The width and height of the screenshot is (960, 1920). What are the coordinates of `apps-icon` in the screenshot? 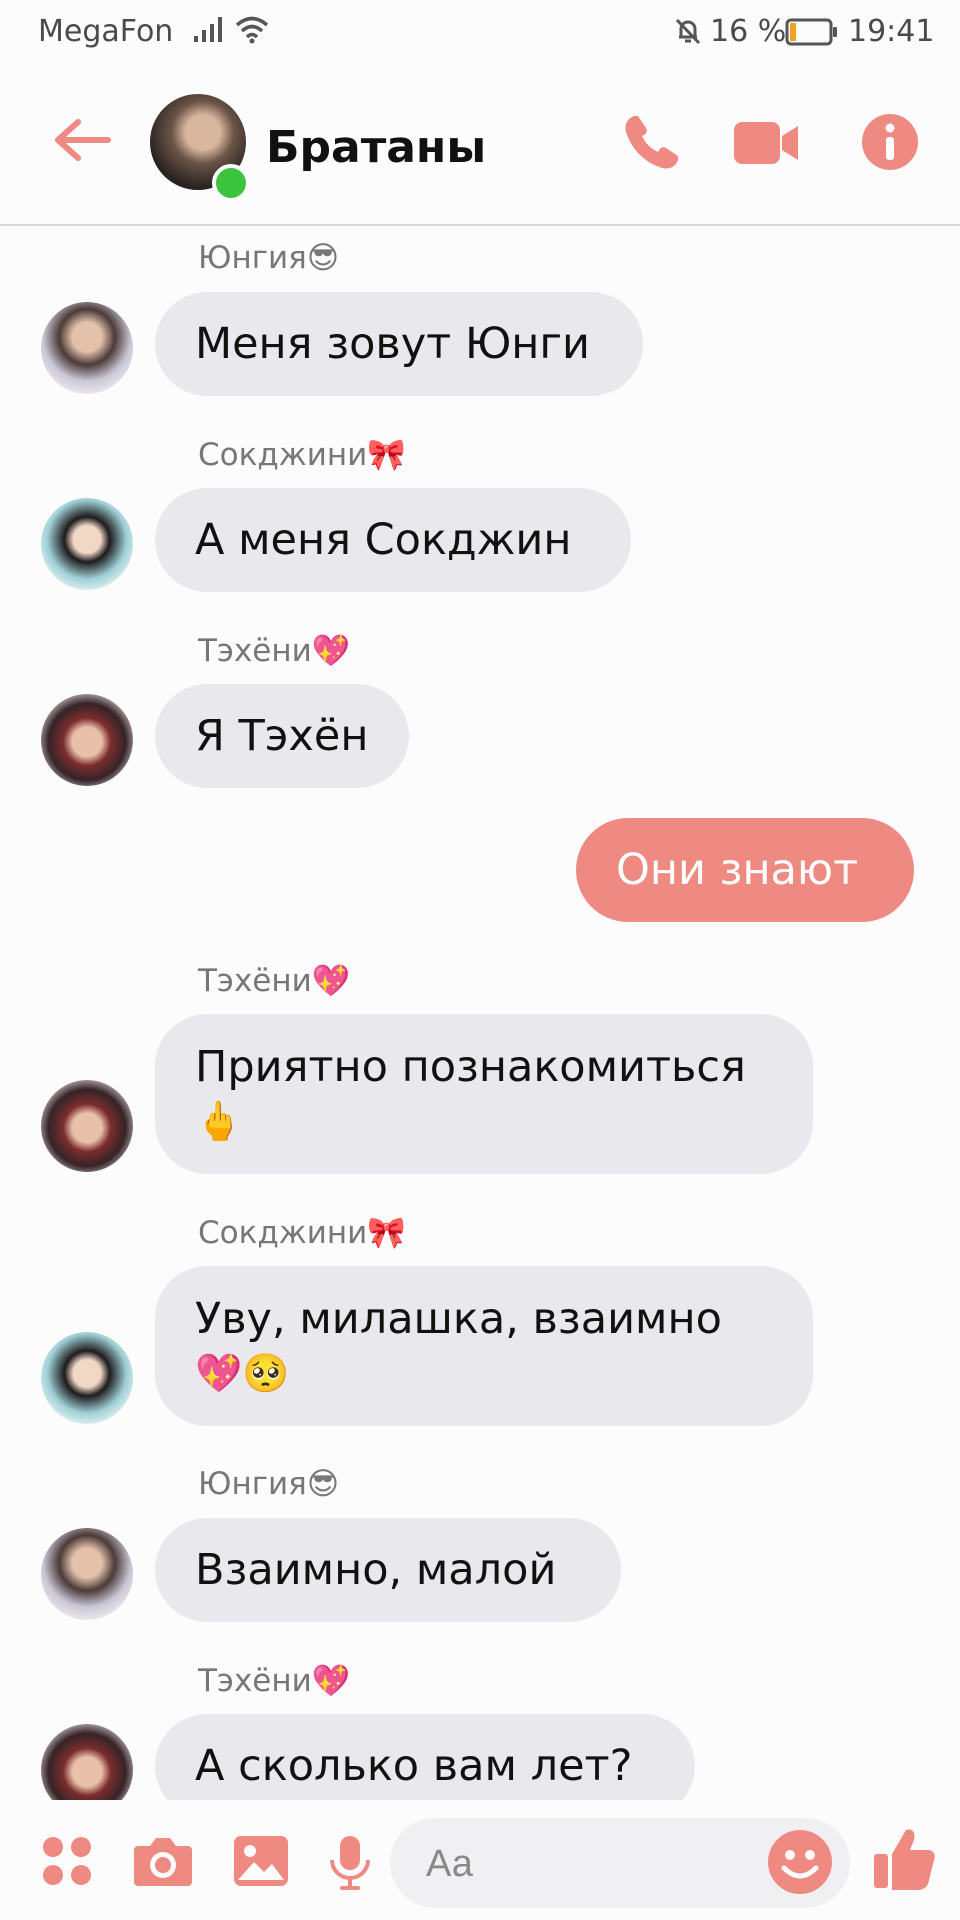 It's located at (67, 1863).